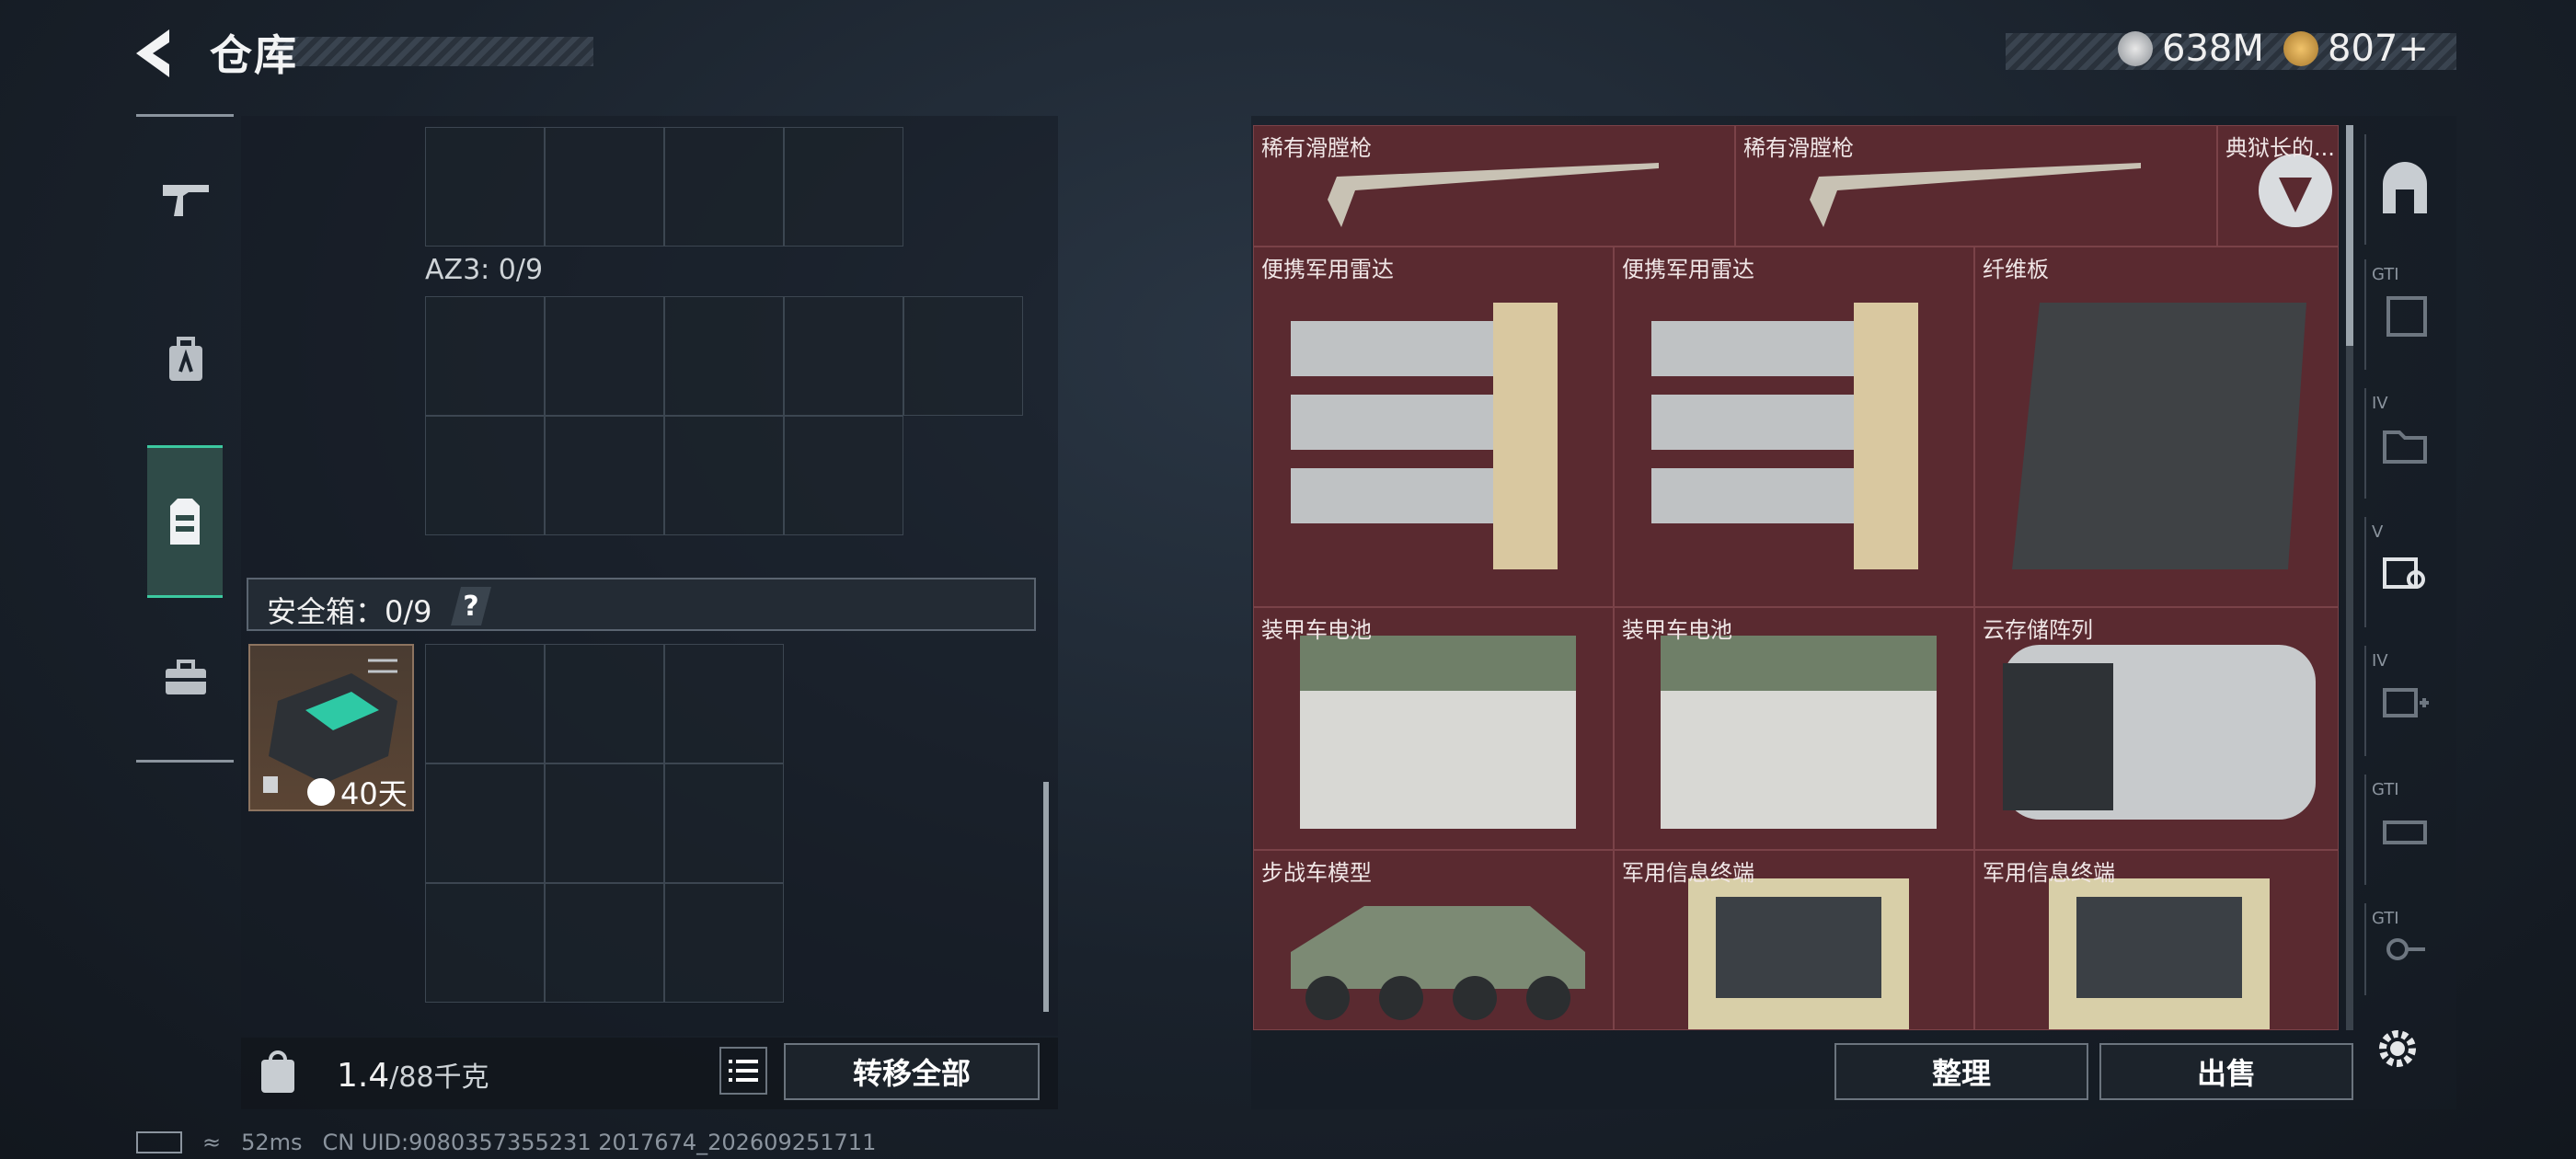 The width and height of the screenshot is (2576, 1159). What do you see at coordinates (185, 678) in the screenshot?
I see `nav-toolbox` at bounding box center [185, 678].